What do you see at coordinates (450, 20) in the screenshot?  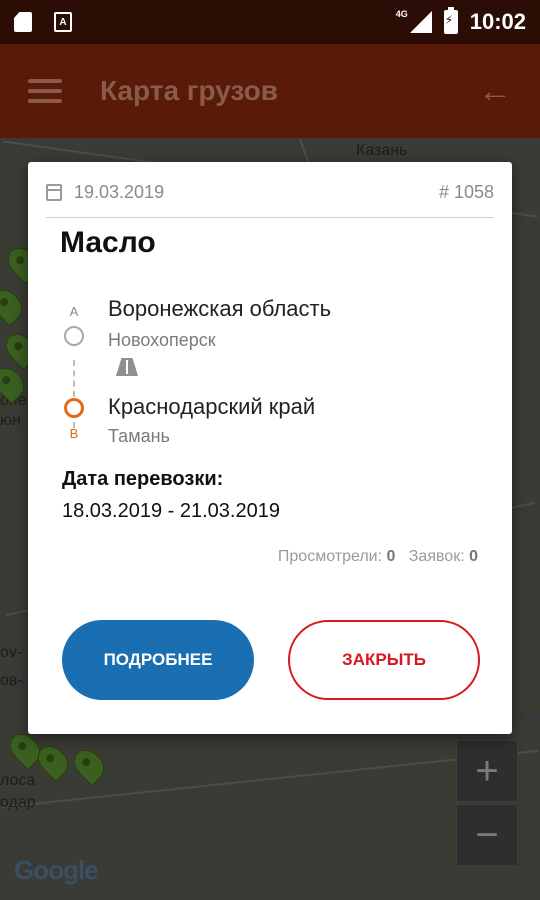 I see `battery-icon` at bounding box center [450, 20].